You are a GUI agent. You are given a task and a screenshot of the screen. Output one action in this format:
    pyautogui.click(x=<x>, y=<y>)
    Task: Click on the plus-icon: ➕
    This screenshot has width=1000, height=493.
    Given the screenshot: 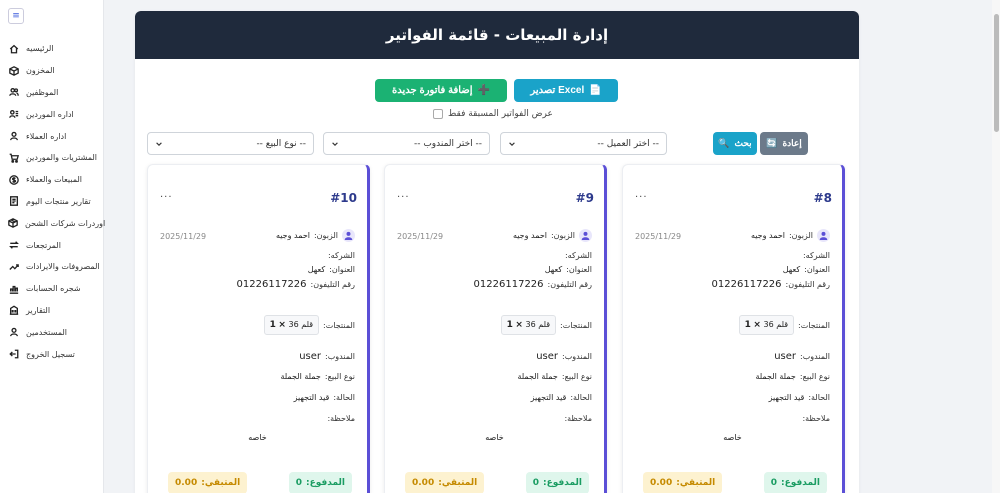 What is the action you would take?
    pyautogui.click(x=484, y=90)
    